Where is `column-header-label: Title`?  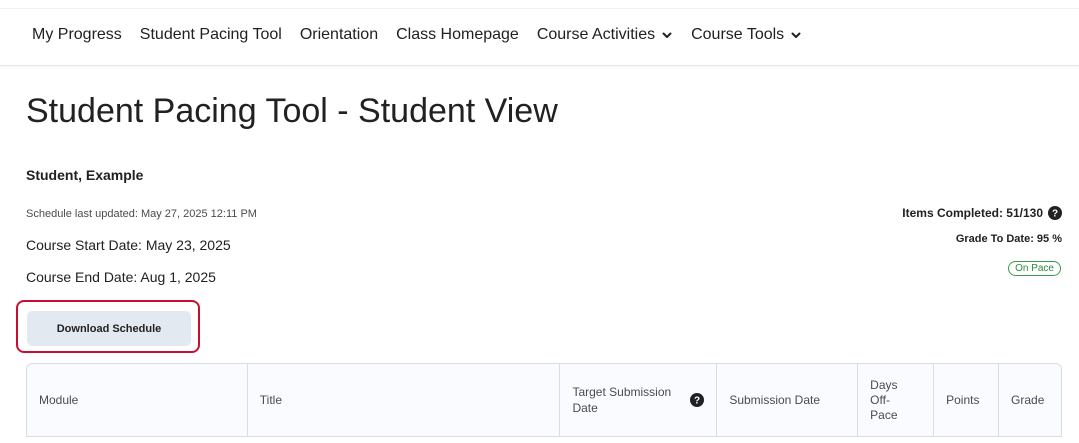
column-header-label: Title is located at coordinates (271, 400).